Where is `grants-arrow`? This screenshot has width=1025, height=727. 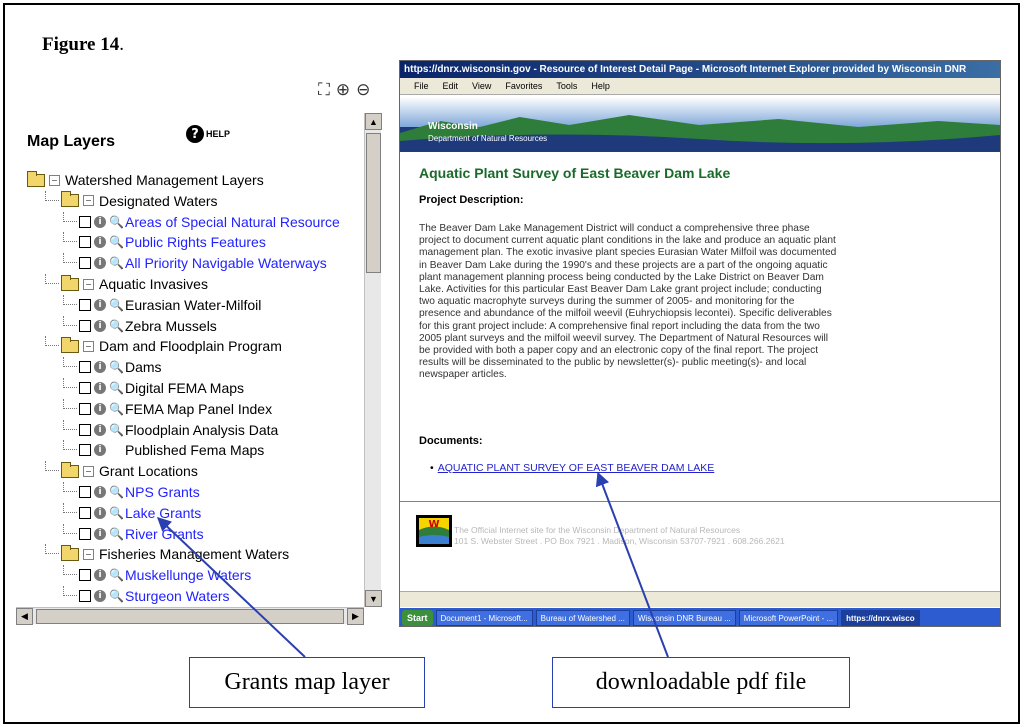
grants-arrow is located at coordinates (231, 587).